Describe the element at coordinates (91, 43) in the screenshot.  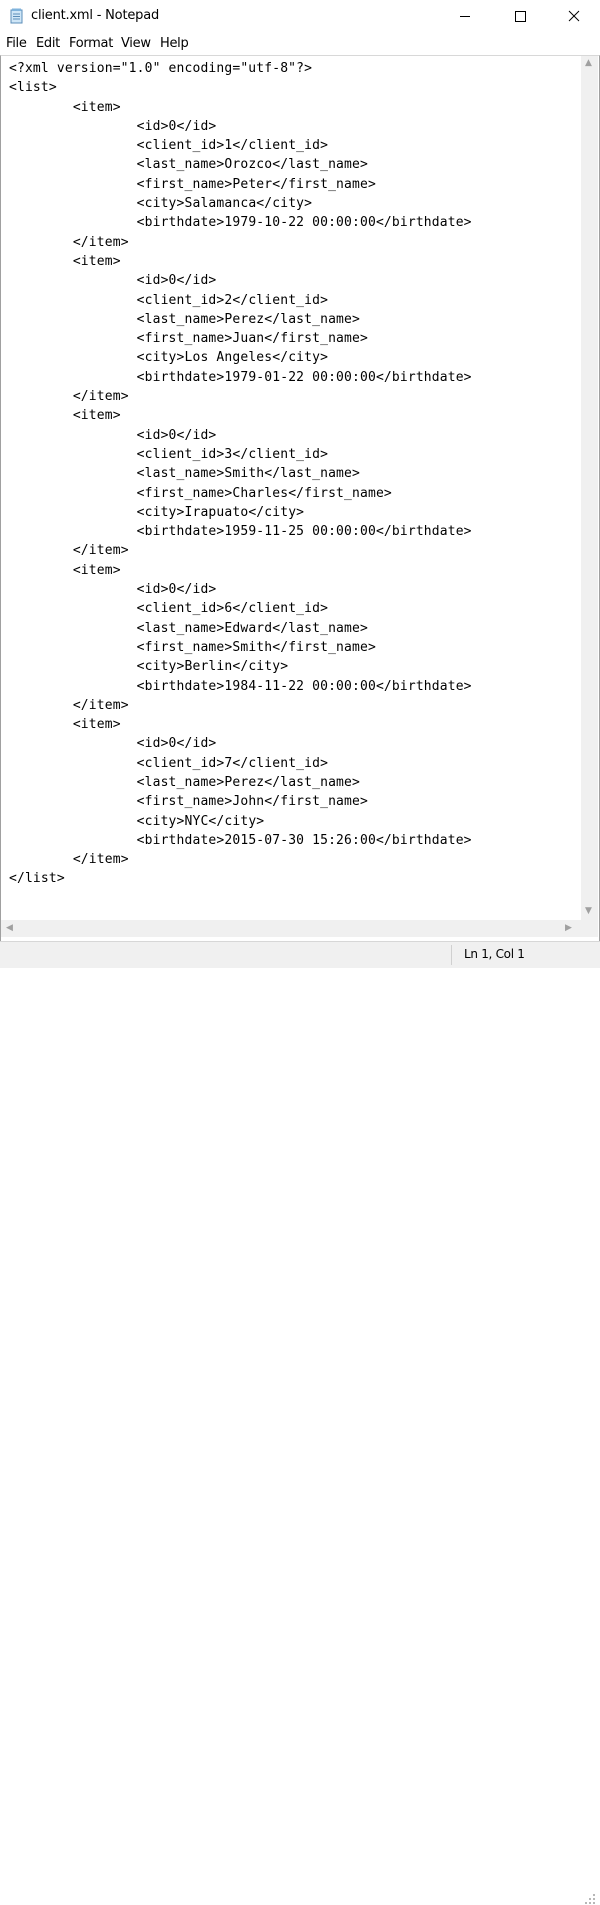
I see `menu-format: Format` at that location.